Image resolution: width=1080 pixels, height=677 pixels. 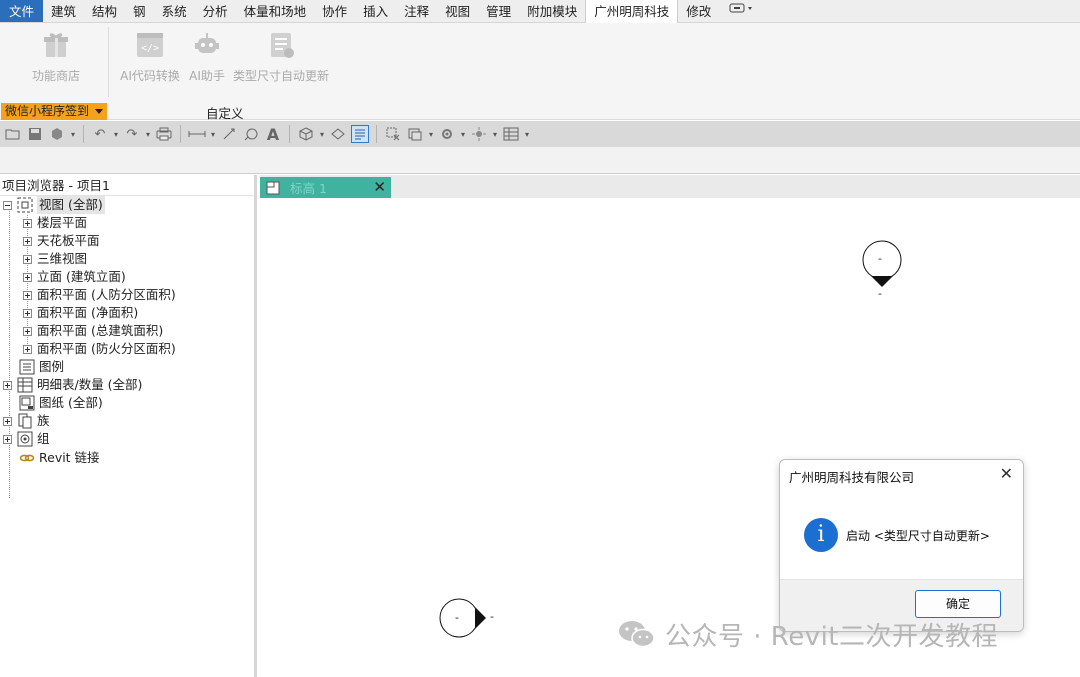 I want to click on tree-item-area-plan-net: 面积平面 (净面积), so click(x=80, y=313).